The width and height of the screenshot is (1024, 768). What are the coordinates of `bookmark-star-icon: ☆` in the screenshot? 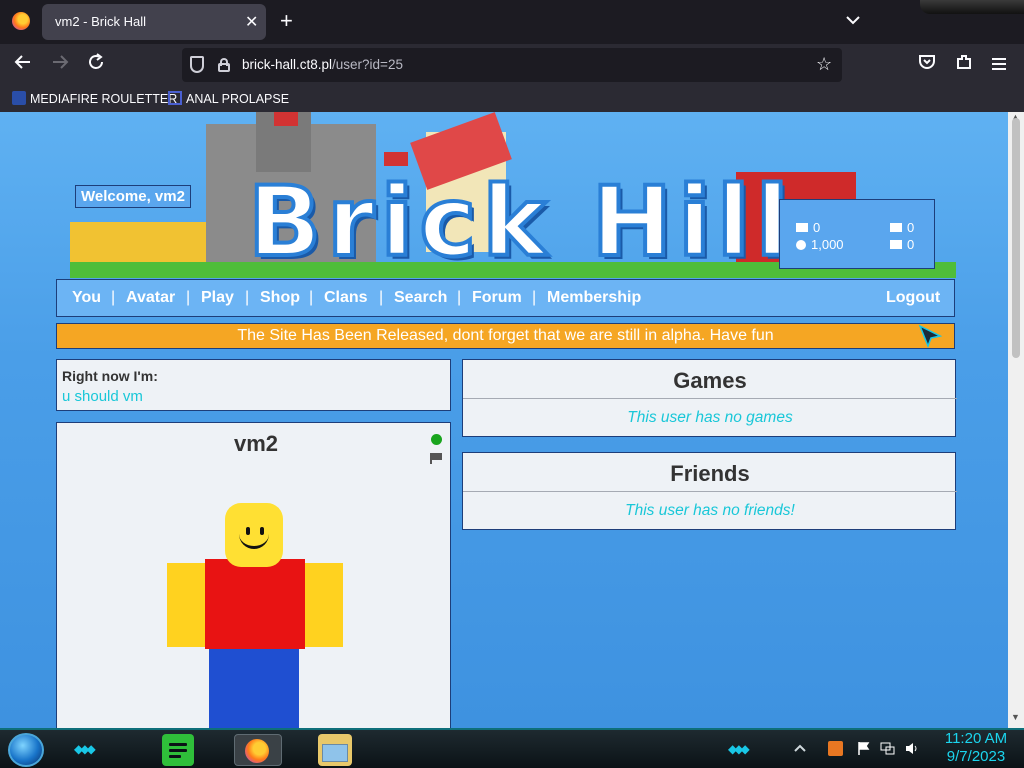 It's located at (824, 64).